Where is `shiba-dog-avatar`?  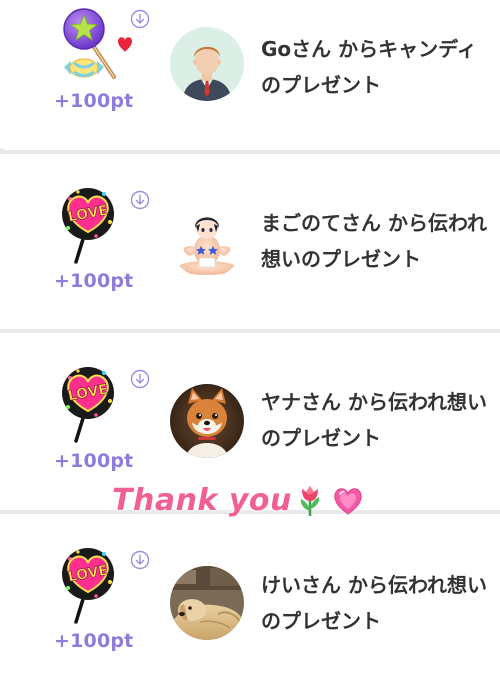 shiba-dog-avatar is located at coordinates (207, 421).